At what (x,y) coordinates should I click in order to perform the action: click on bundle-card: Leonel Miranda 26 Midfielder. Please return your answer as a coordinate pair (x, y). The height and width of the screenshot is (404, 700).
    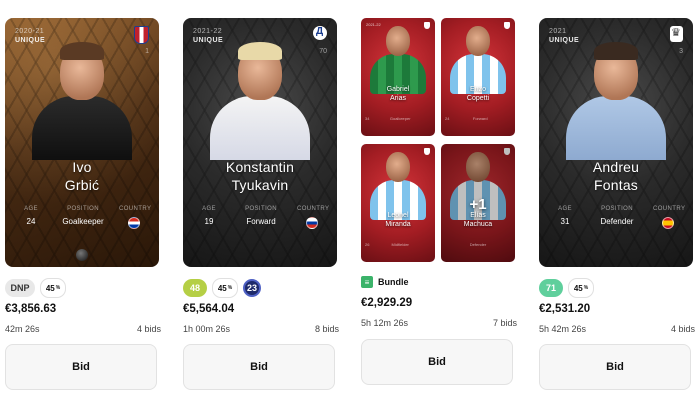
    Looking at the image, I should click on (398, 203).